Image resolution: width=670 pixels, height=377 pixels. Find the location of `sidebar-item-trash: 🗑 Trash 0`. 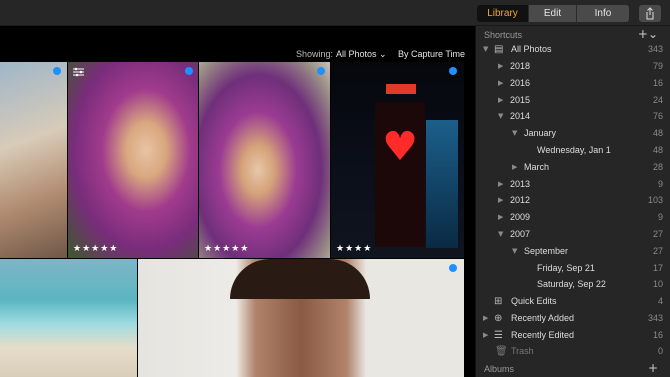

sidebar-item-trash: 🗑 Trash 0 is located at coordinates (573, 351).